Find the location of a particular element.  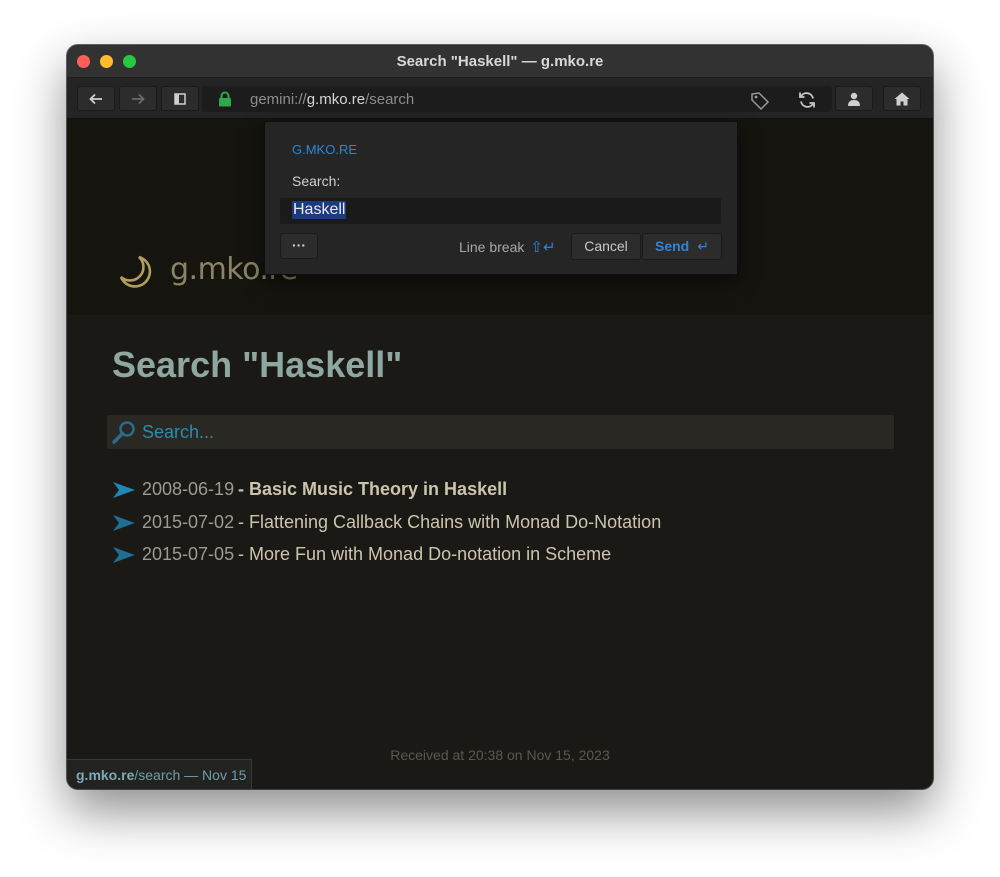

sidebar-icon is located at coordinates (180, 99).